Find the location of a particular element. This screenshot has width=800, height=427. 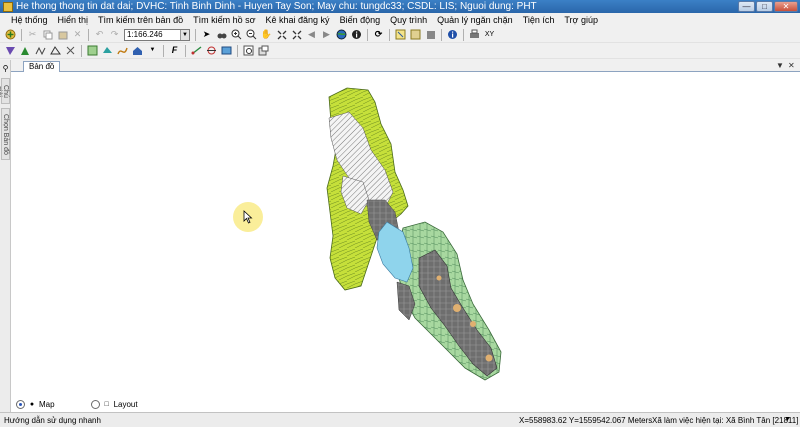

tab-list-dropdown-icon: ▼ is located at coordinates (780, 65).